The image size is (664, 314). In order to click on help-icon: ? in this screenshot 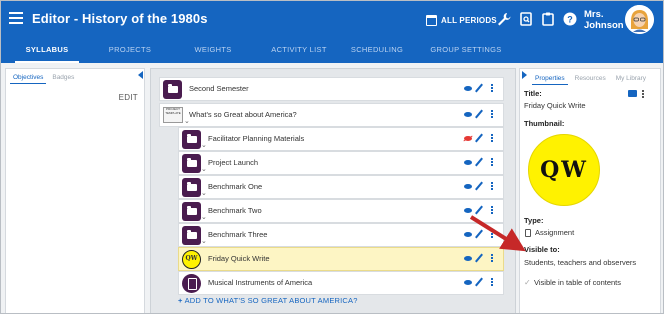, I will do `click(570, 19)`.